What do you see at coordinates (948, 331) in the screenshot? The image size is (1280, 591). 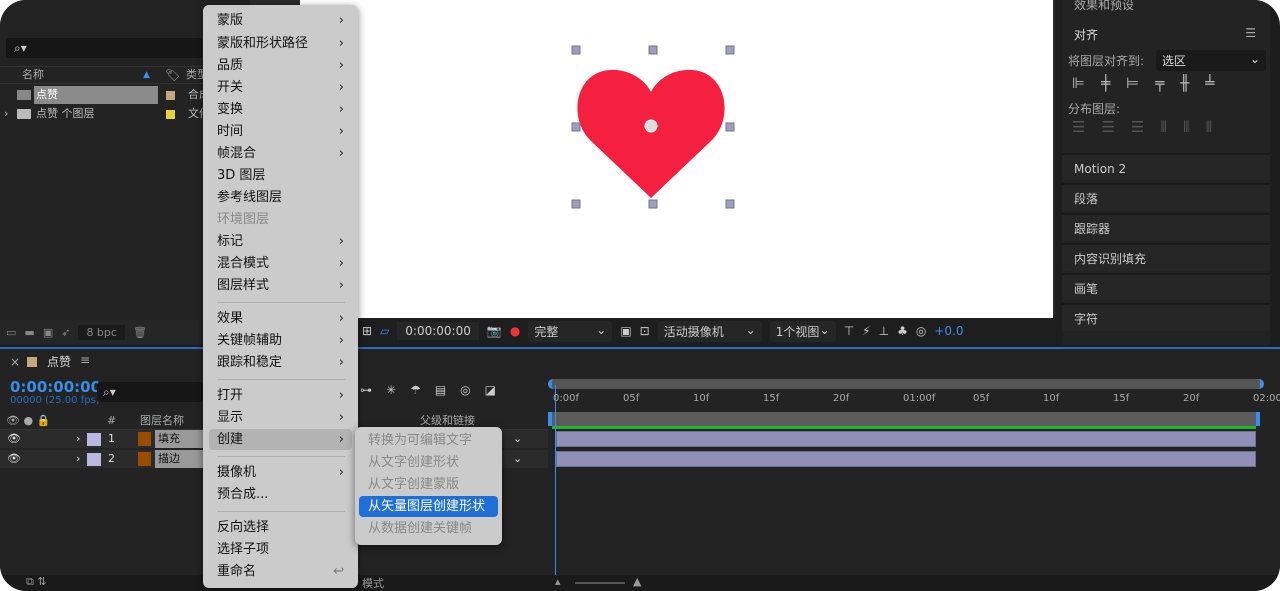 I see `exposure-value: +0.0` at bounding box center [948, 331].